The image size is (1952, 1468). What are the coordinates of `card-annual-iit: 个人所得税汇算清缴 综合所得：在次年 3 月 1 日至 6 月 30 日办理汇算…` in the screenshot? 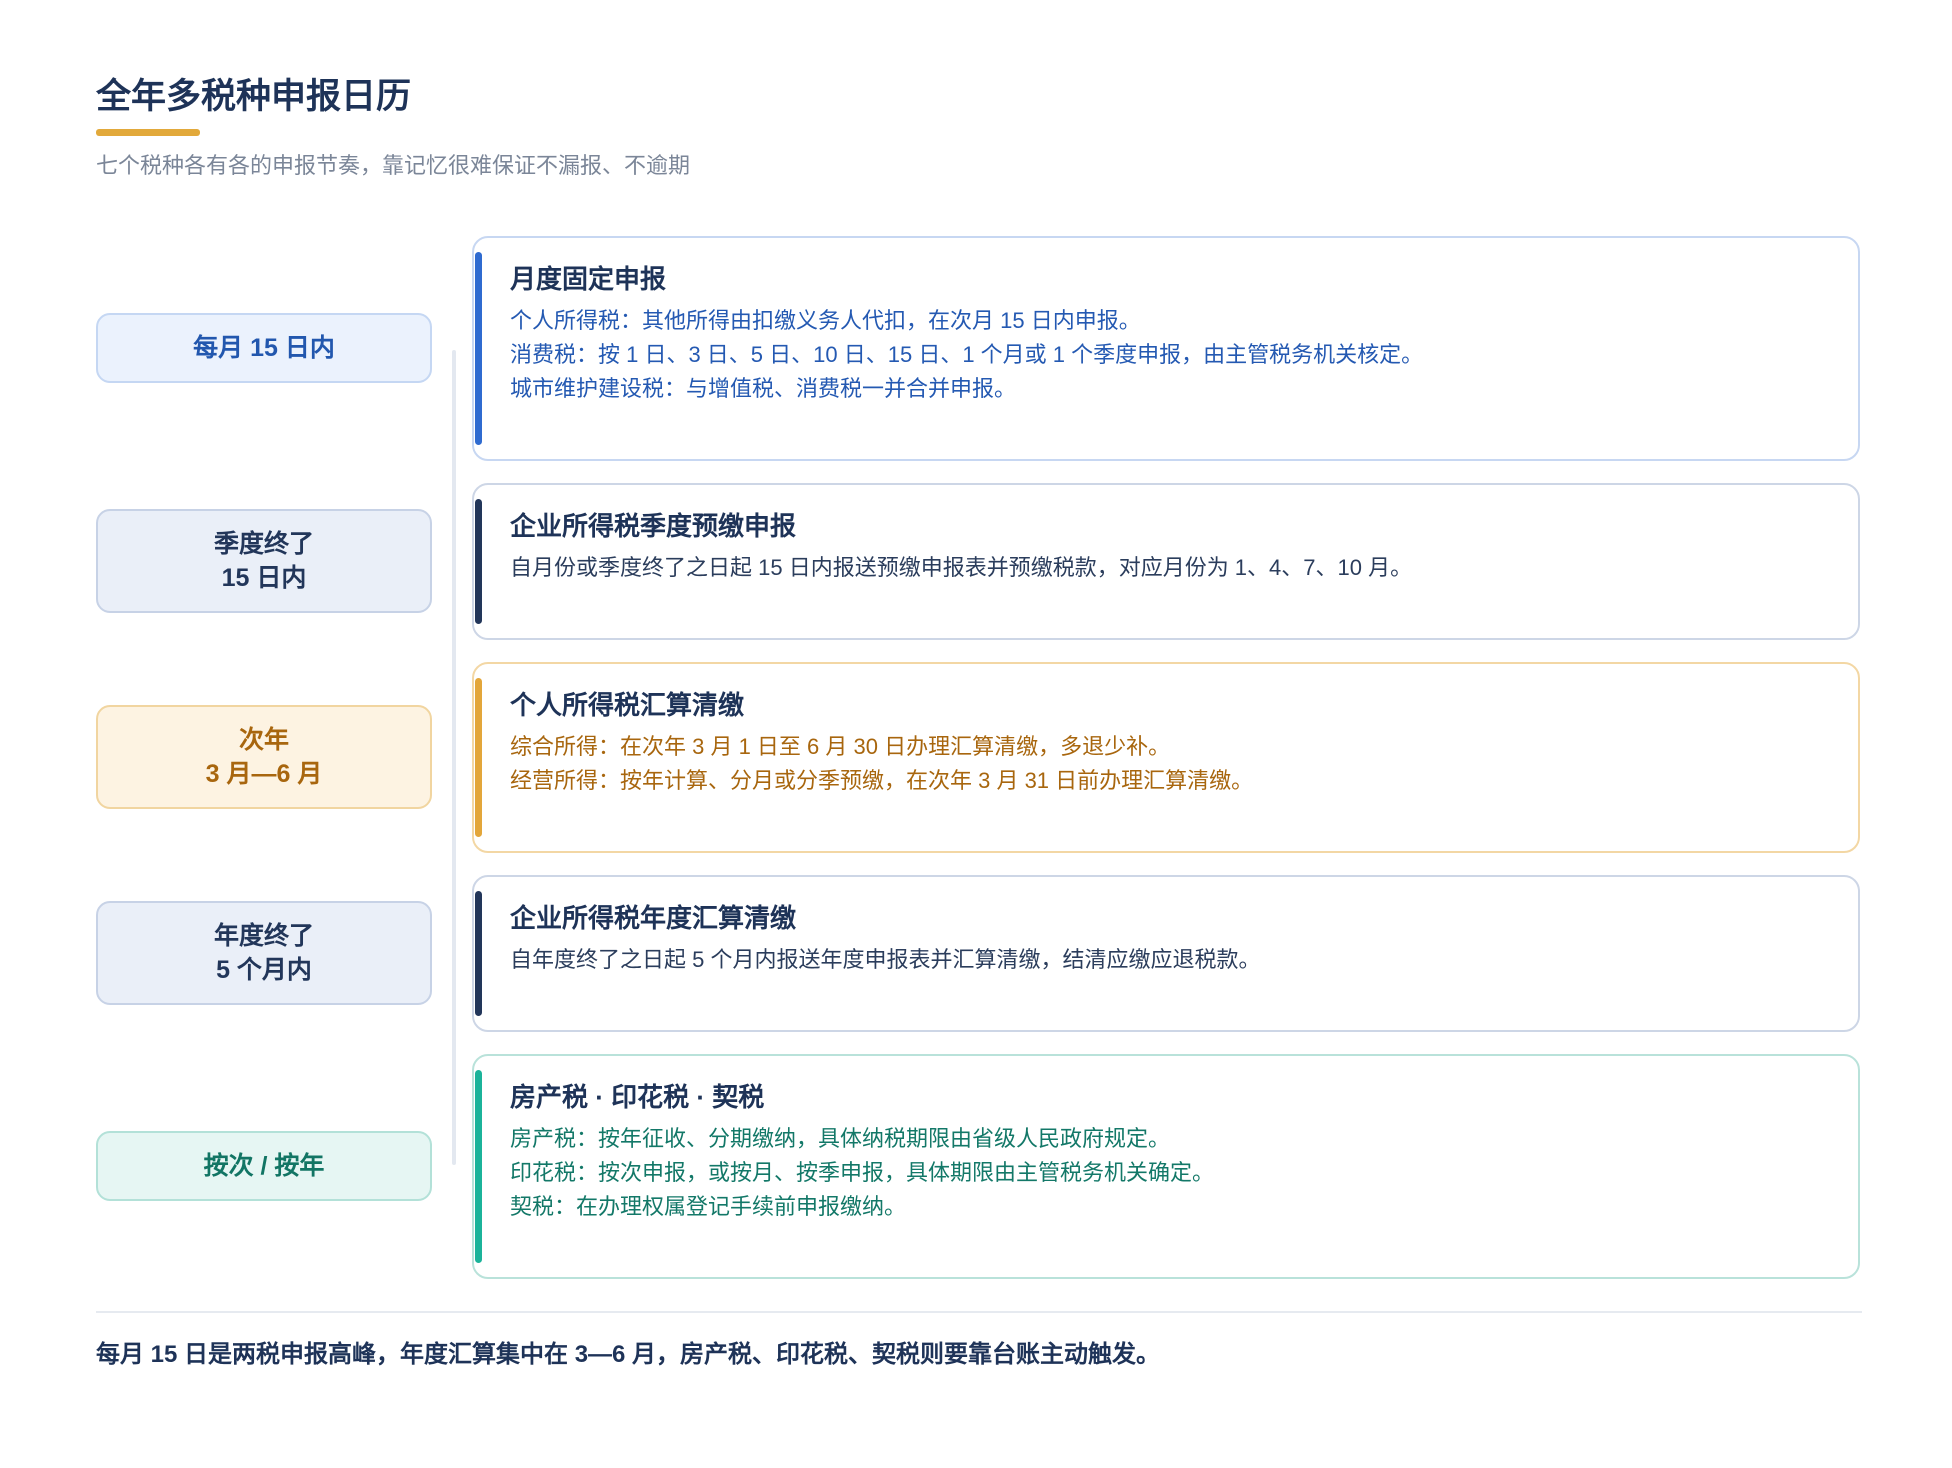 It's located at (1166, 757).